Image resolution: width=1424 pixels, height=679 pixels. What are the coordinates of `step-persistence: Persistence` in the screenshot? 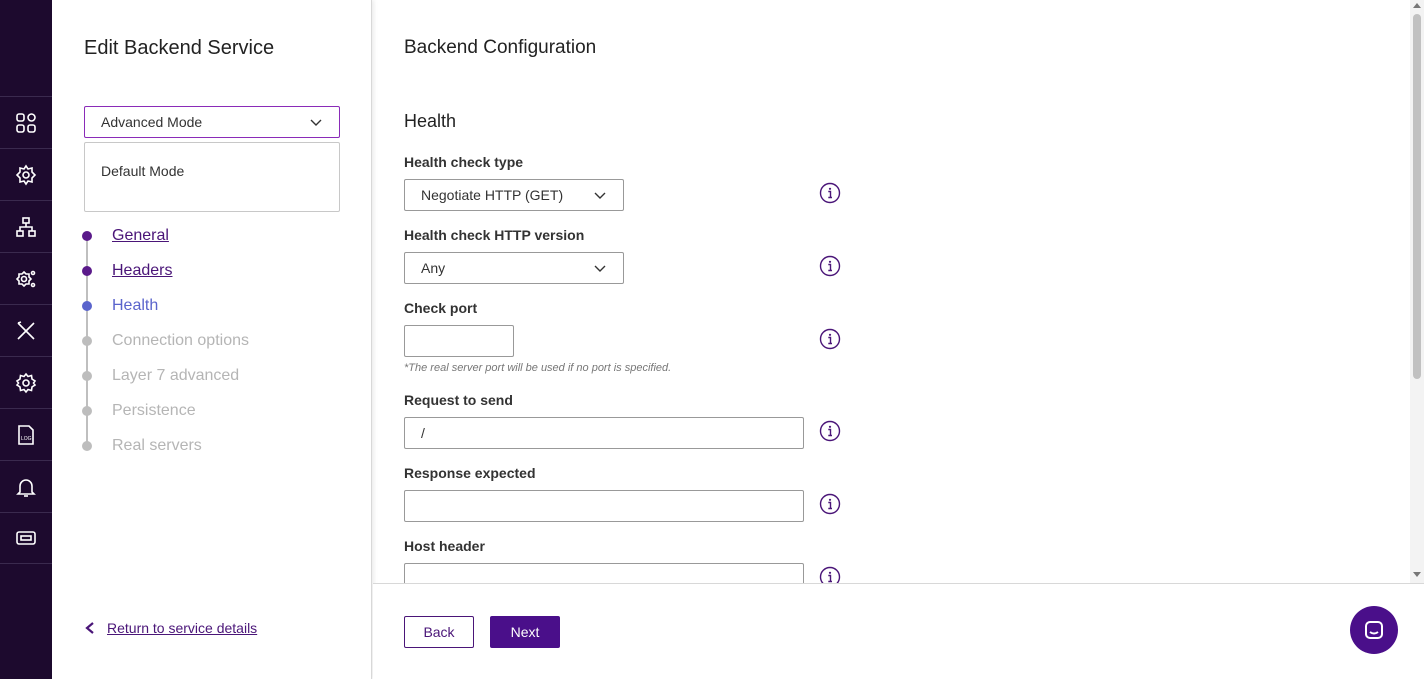 It's located at (139, 411).